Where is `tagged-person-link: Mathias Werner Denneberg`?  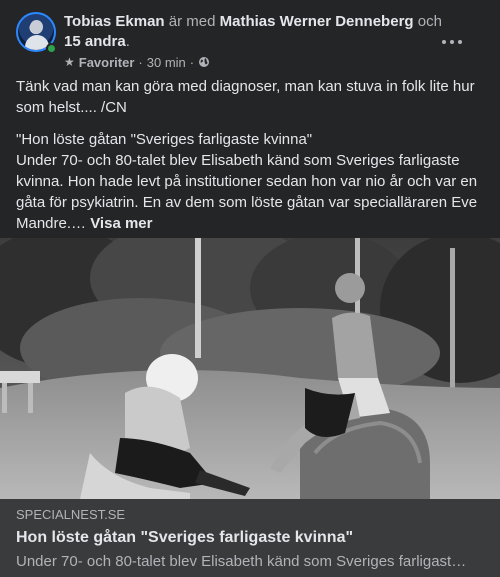
tagged-person-link: Mathias Werner Denneberg is located at coordinates (317, 21).